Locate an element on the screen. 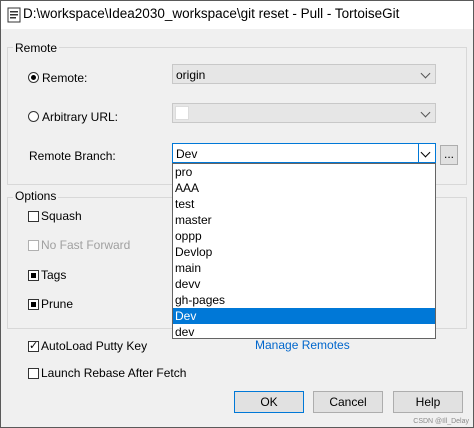 This screenshot has width=474, height=428. no-fast-forward-checkbox is located at coordinates (33, 245).